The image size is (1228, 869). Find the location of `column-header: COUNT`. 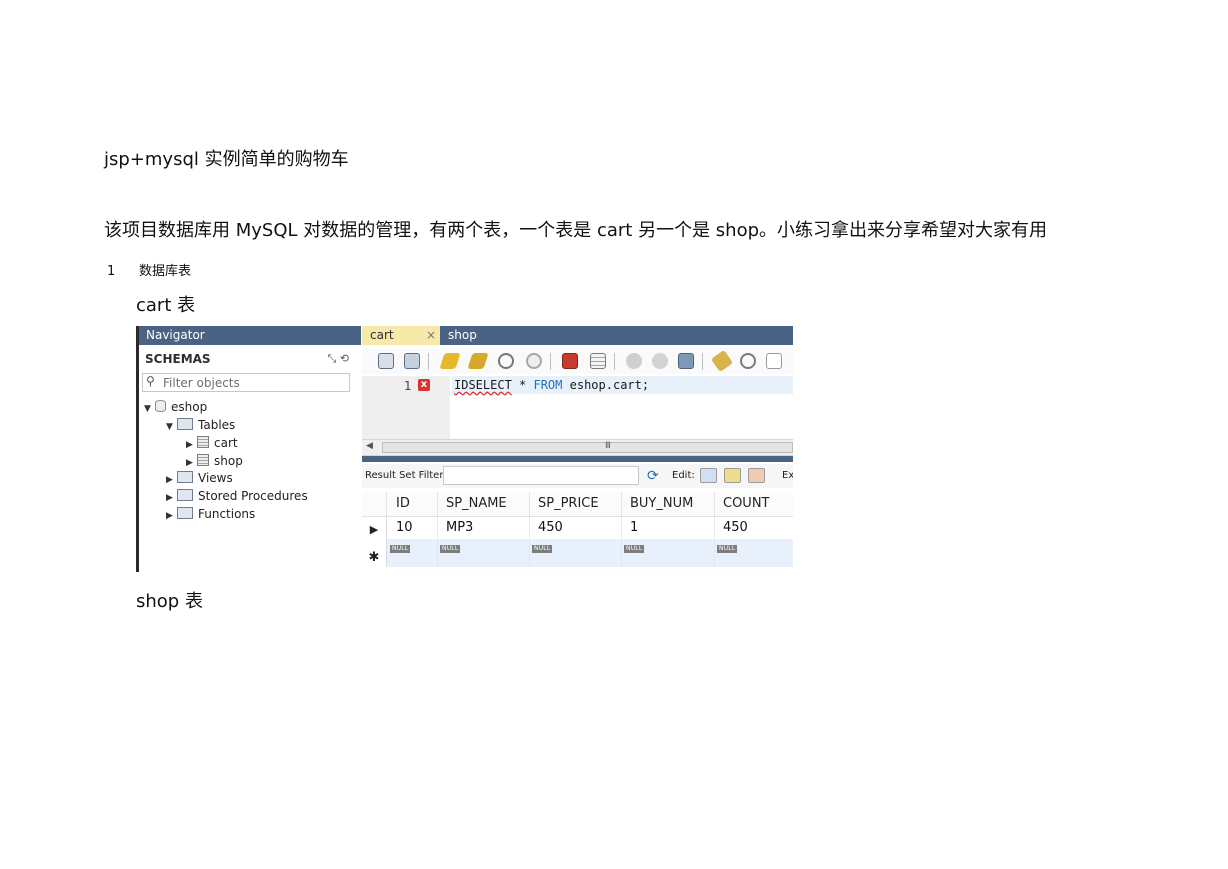

column-header: COUNT is located at coordinates (754, 504).